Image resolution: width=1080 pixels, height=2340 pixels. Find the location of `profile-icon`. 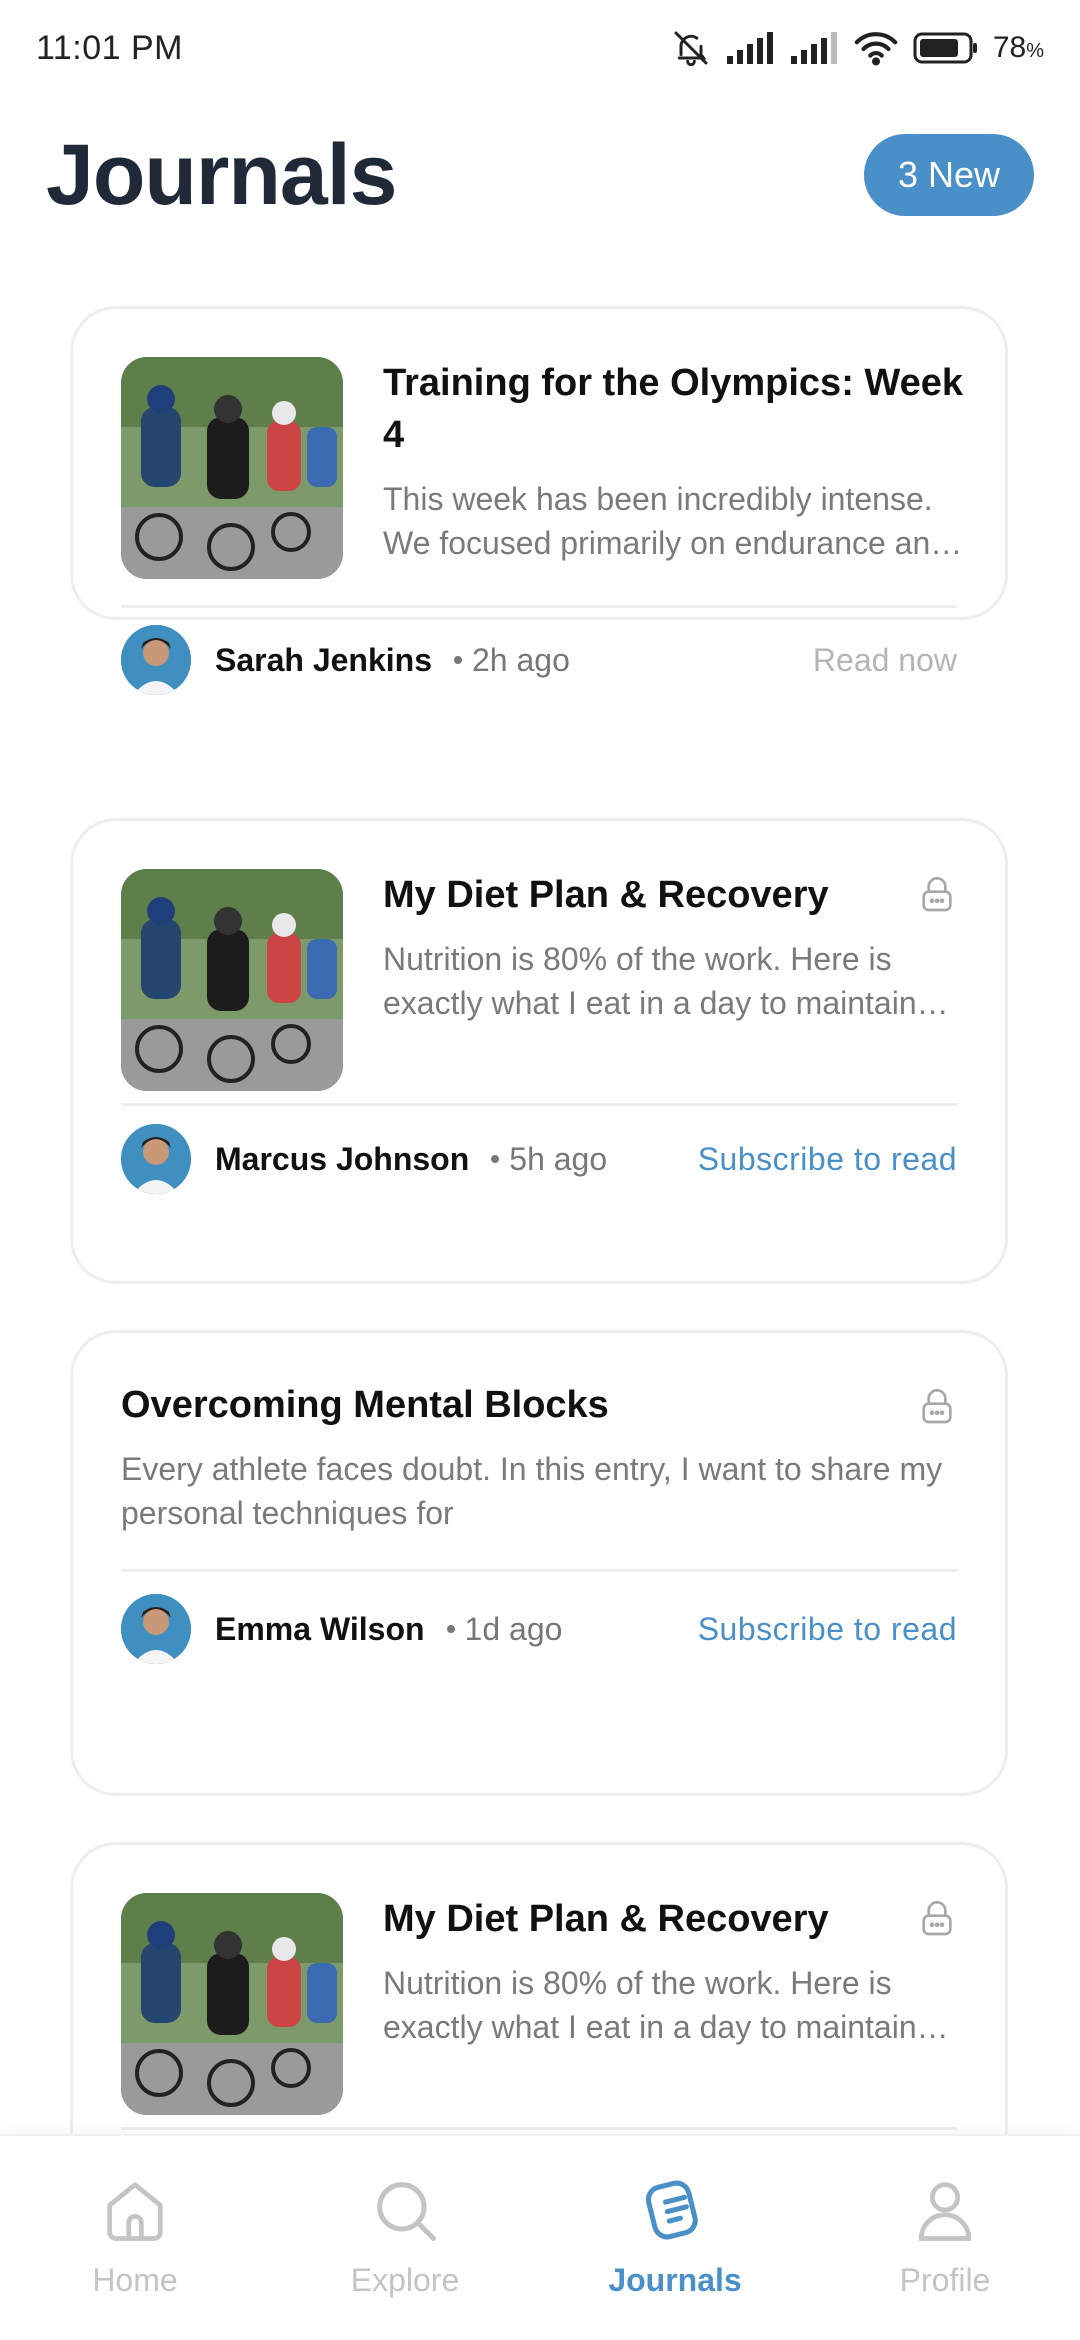

profile-icon is located at coordinates (945, 2211).